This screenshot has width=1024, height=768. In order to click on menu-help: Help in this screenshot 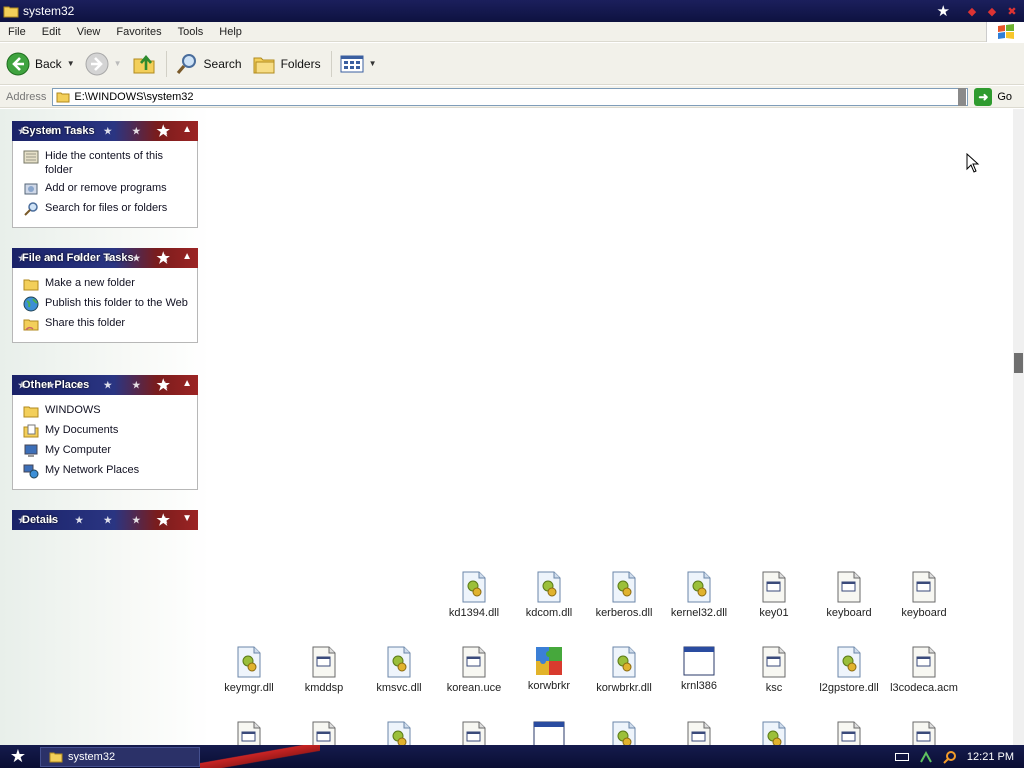, I will do `click(230, 32)`.